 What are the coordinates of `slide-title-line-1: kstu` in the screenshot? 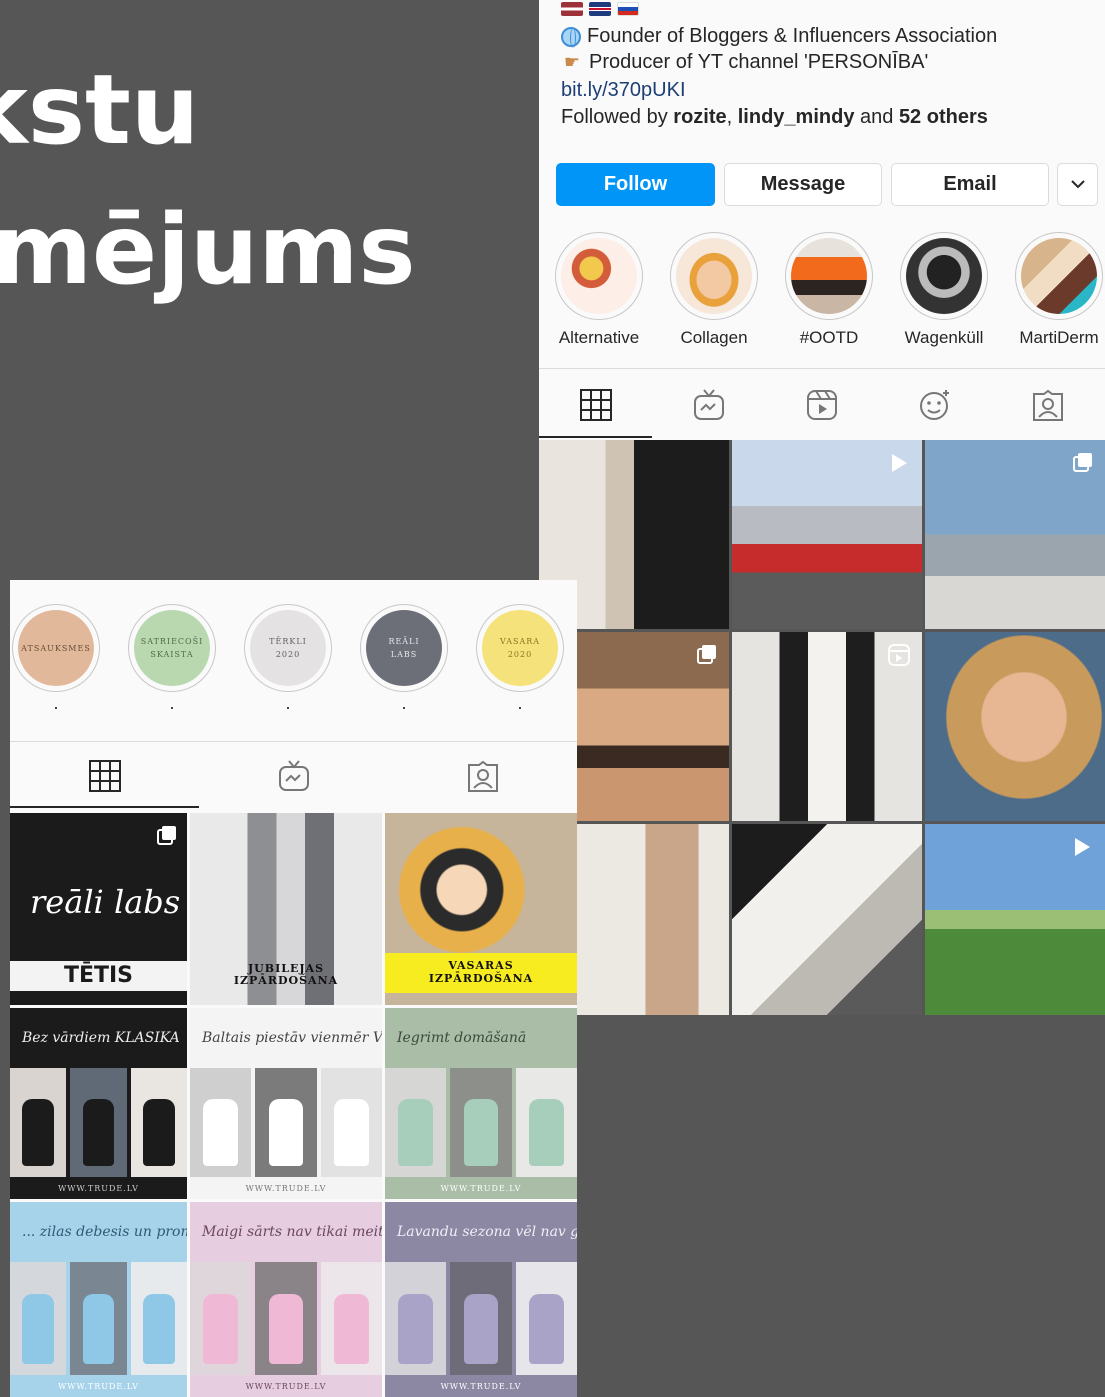 It's located at (100, 110).